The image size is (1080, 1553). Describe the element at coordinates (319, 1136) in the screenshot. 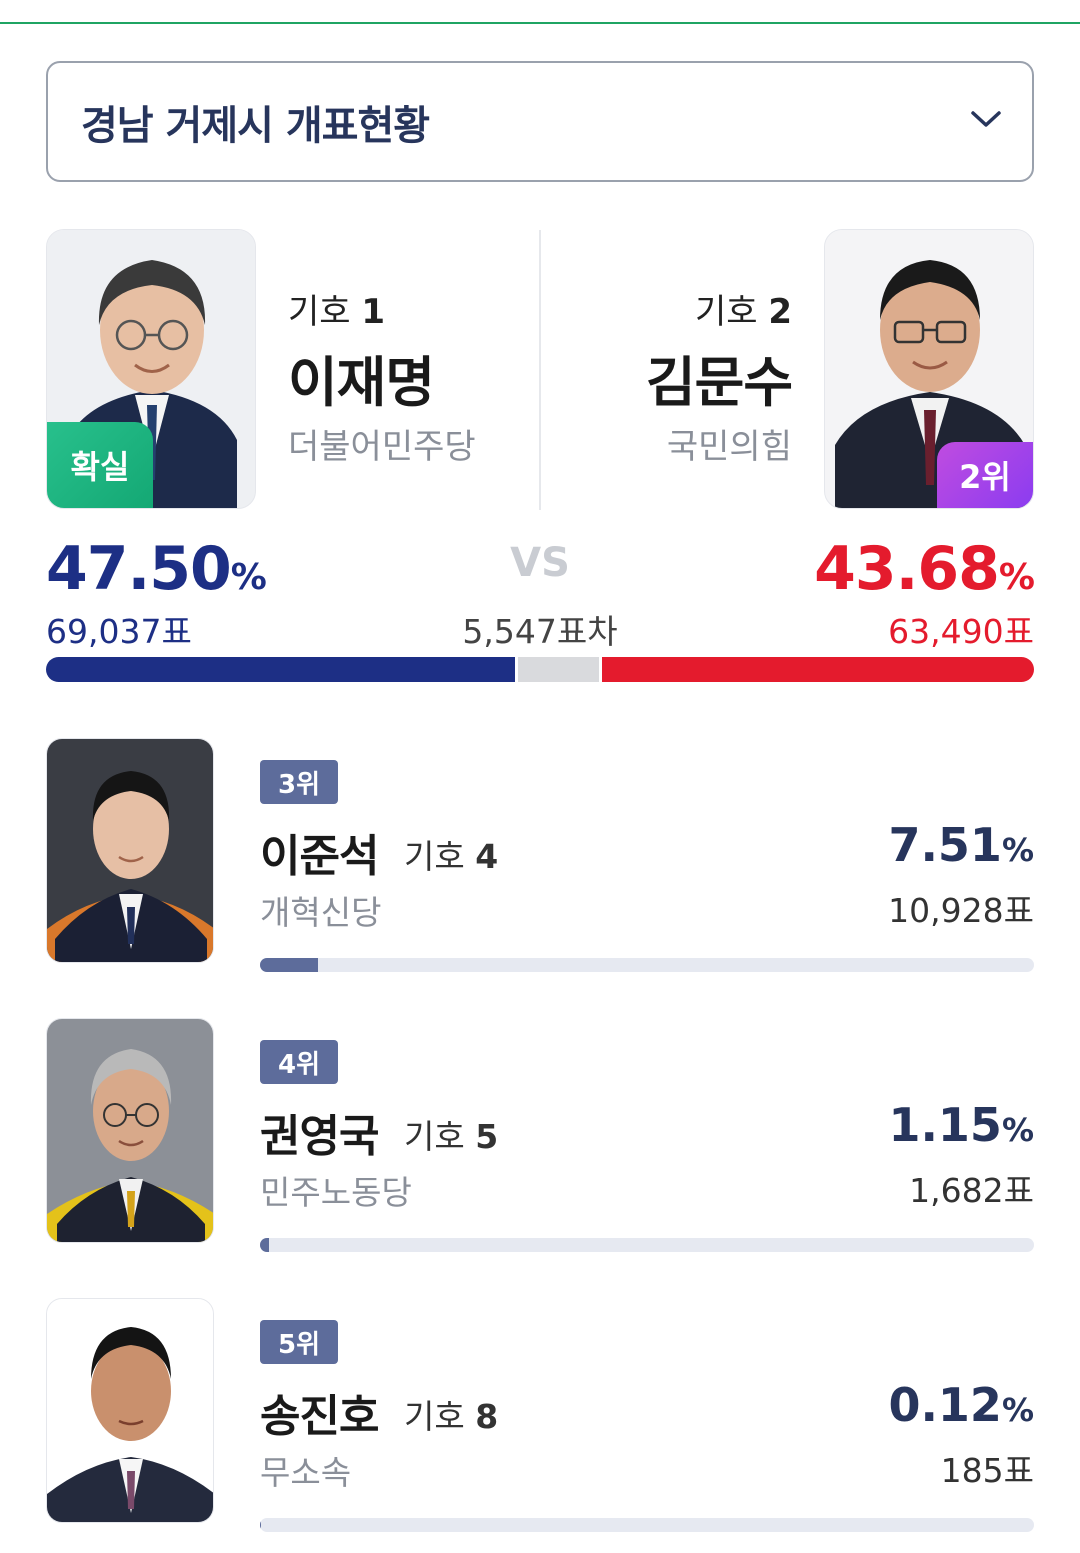

I see `candidate-name: 권영국` at that location.